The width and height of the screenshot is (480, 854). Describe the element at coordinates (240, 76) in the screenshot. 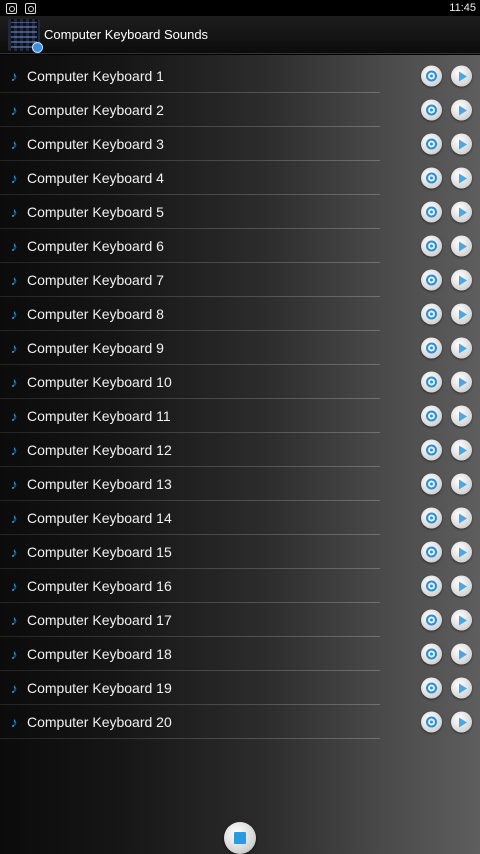

I see `list-item: ♪ Computer Keyboard 1` at that location.